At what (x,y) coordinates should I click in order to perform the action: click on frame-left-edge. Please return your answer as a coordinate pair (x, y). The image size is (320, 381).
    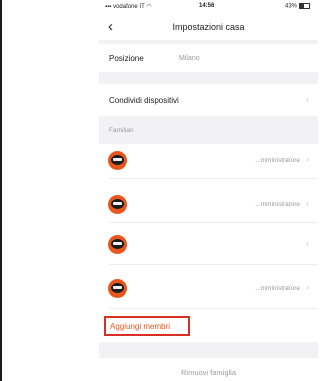
    Looking at the image, I should click on (1, 190).